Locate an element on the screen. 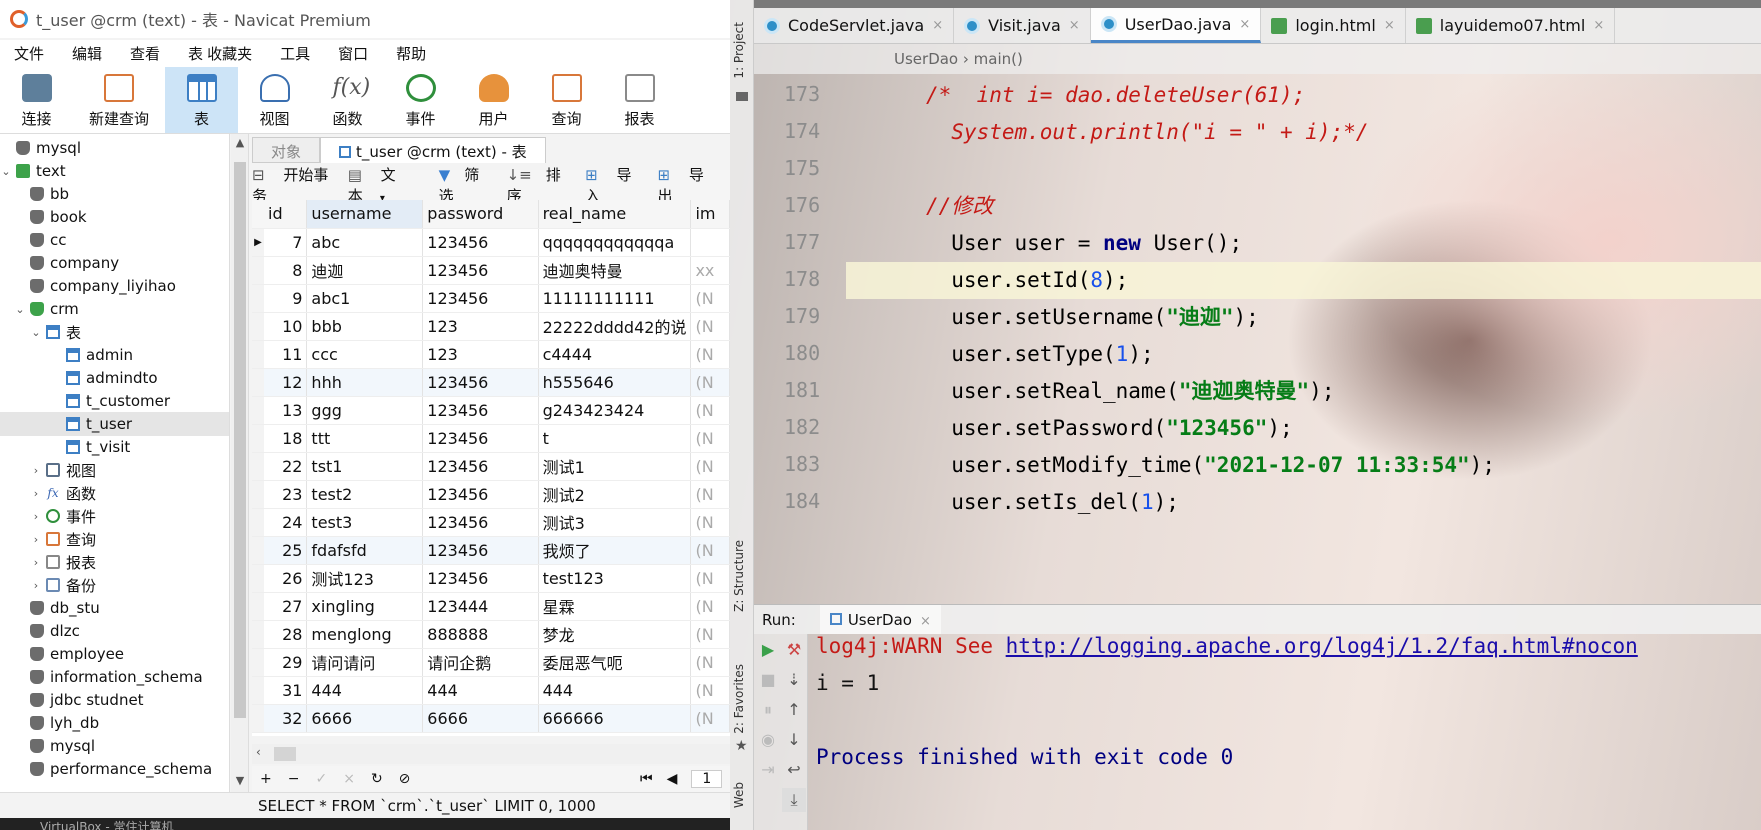 This screenshot has height=830, width=1761. tree-item-db: employee is located at coordinates (114, 654).